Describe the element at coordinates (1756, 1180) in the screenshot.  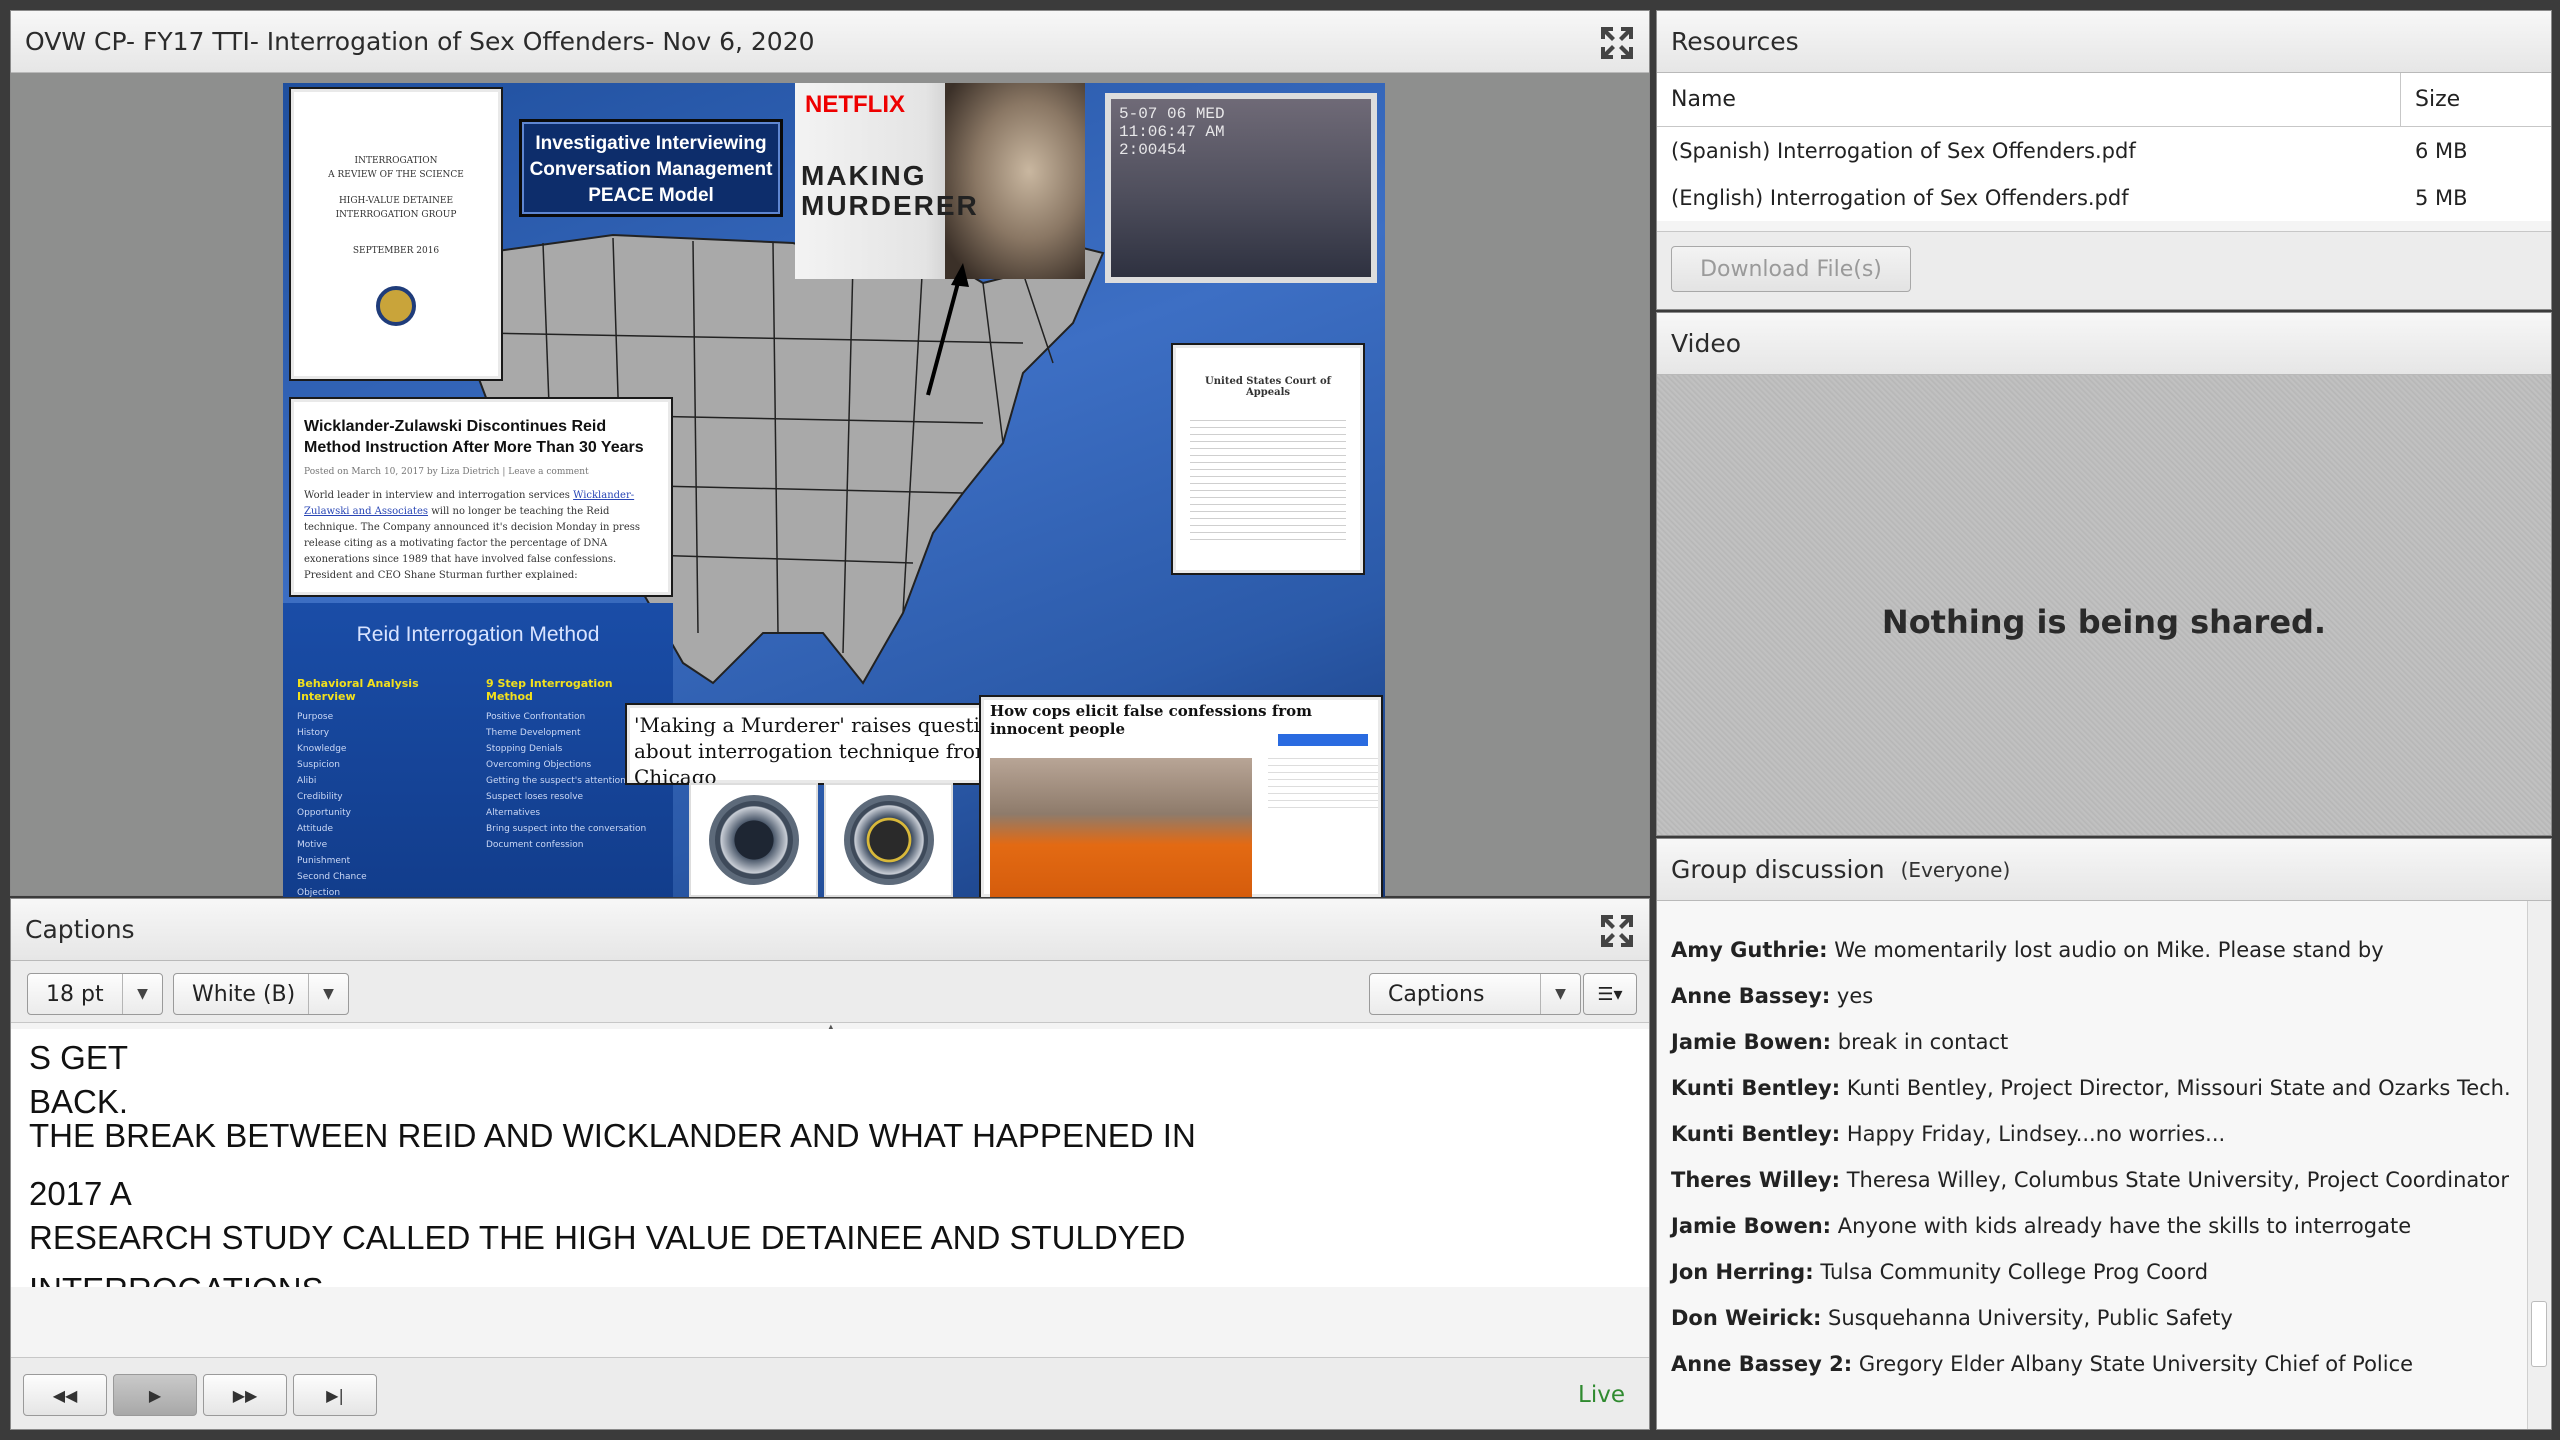
I see `chat-user: Theres Willey:` at that location.